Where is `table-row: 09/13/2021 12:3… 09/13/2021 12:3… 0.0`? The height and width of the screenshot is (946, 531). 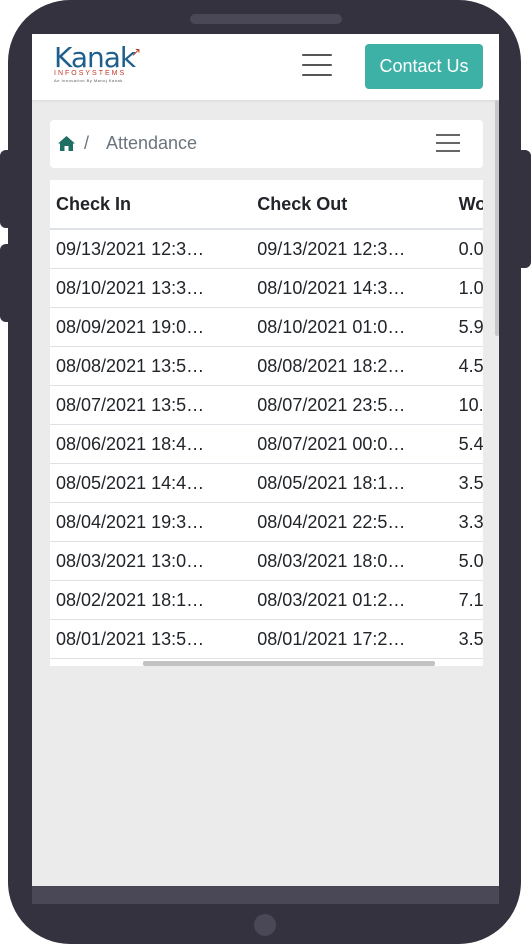 table-row: 09/13/2021 12:3… 09/13/2021 12:3… 0.0 is located at coordinates (266, 249).